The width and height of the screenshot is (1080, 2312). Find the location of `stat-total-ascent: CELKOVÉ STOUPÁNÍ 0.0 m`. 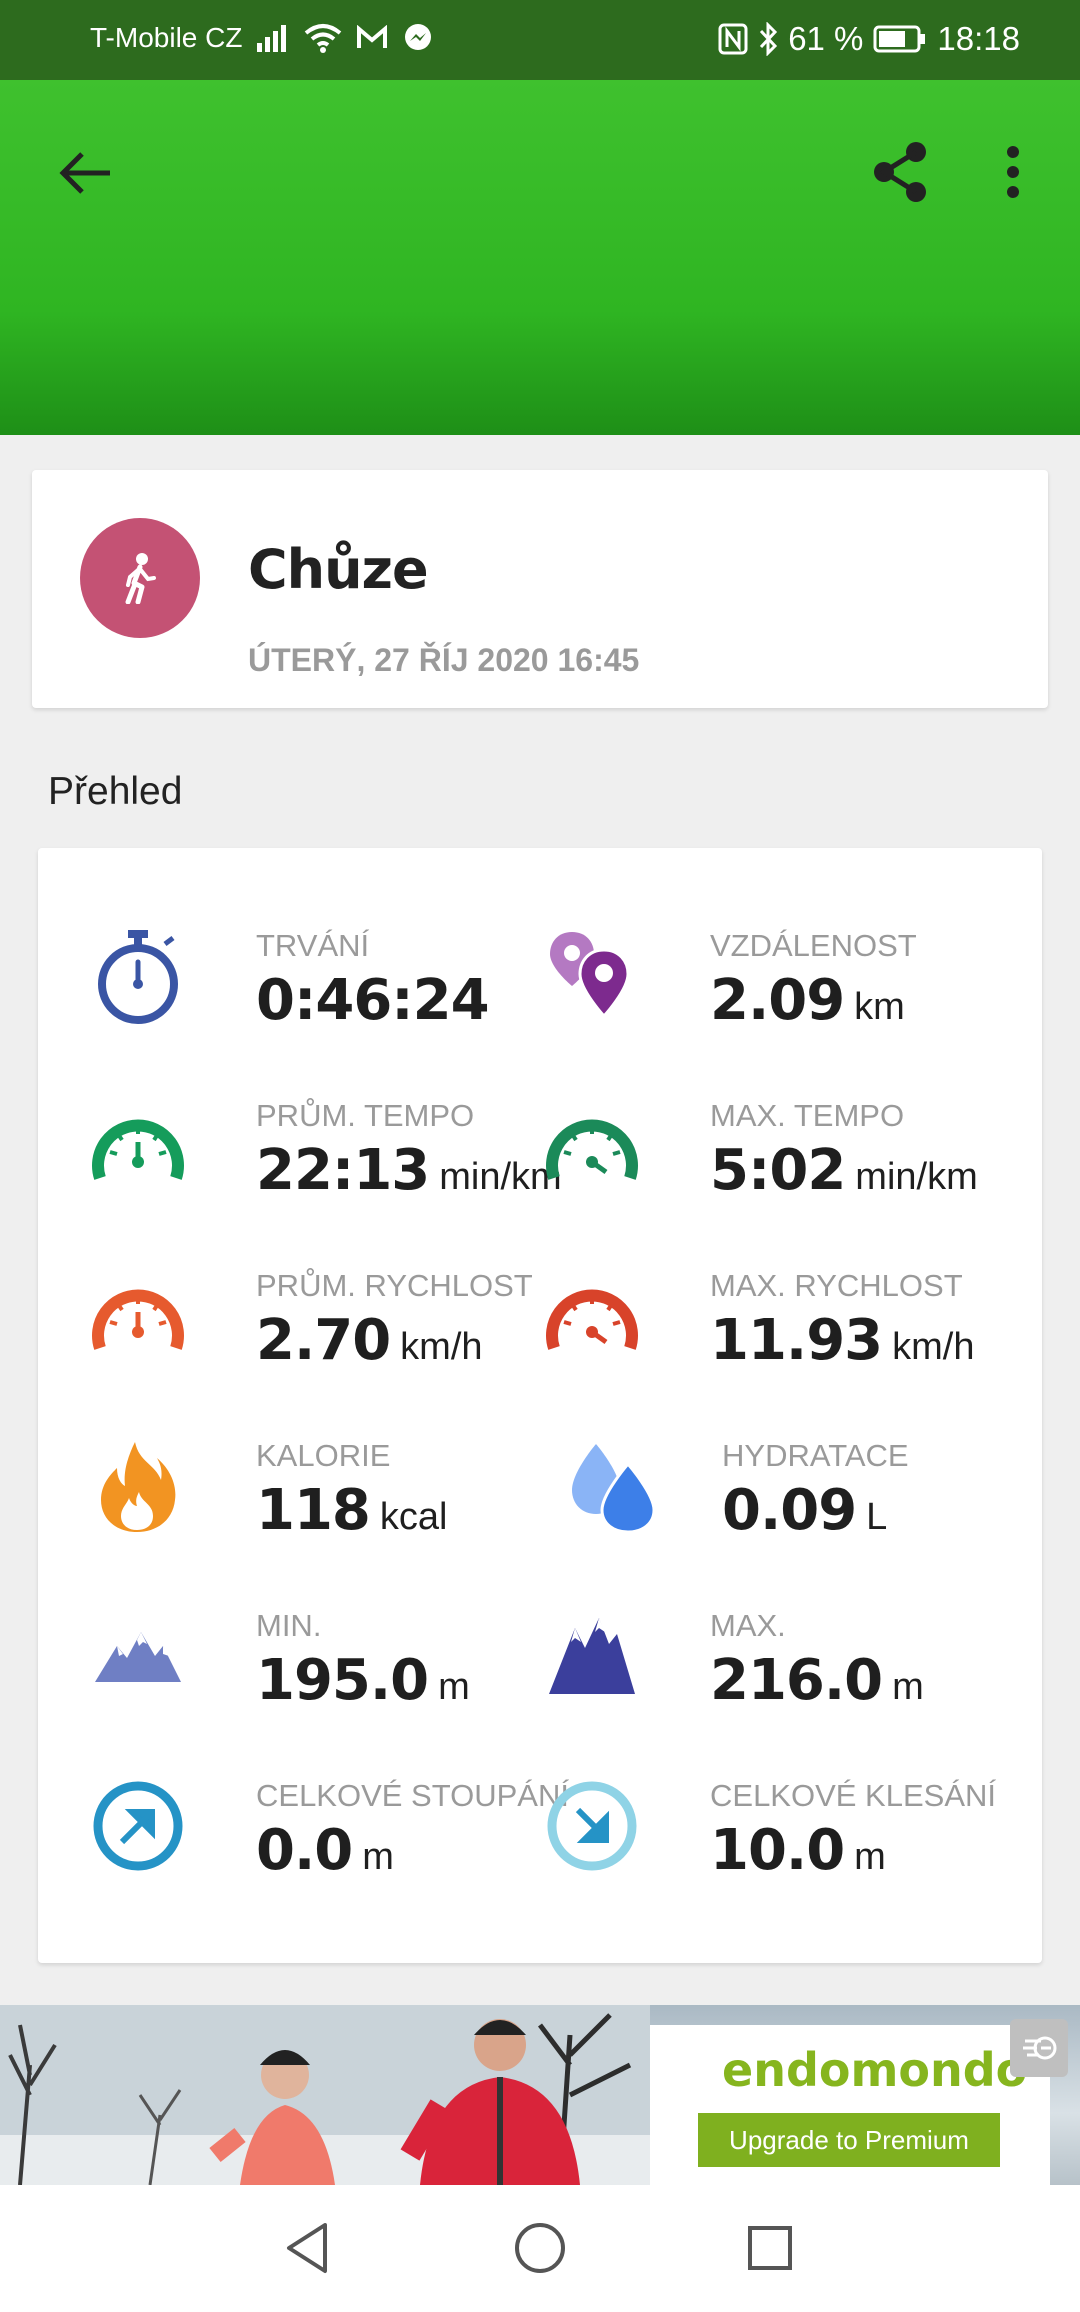

stat-total-ascent: CELKOVÉ STOUPÁNÍ 0.0 m is located at coordinates (328, 1831).